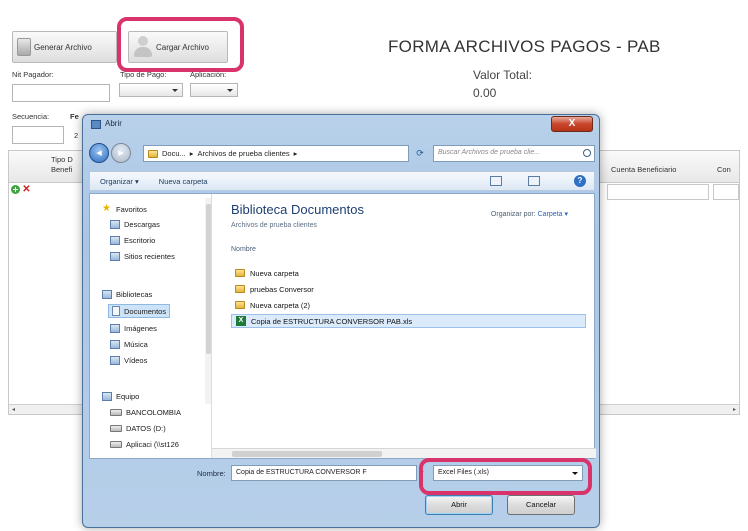  What do you see at coordinates (580, 181) in the screenshot?
I see `help-icon: ?` at bounding box center [580, 181].